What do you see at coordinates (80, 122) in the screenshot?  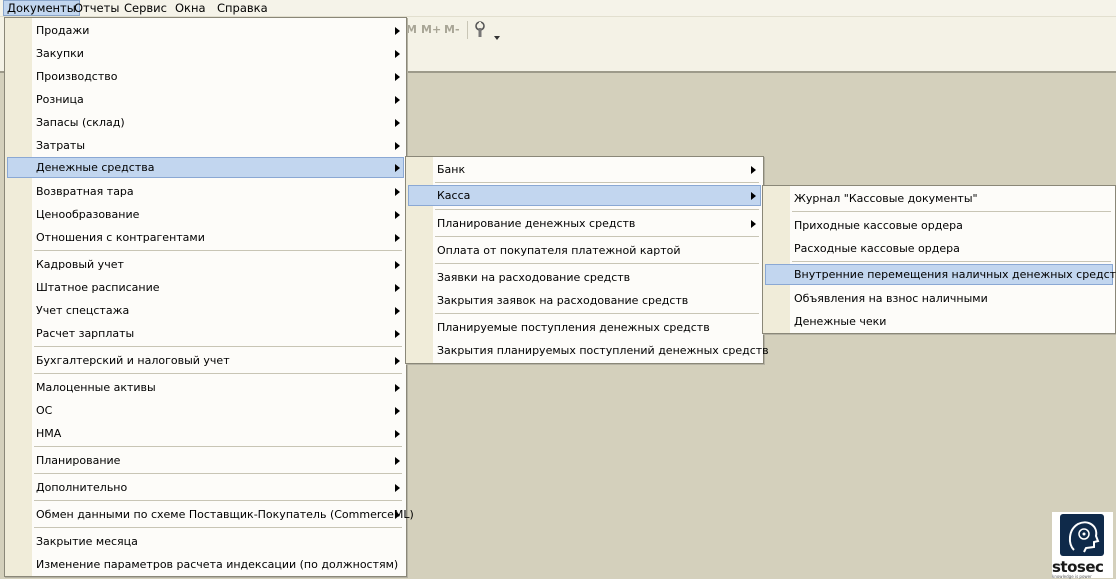 I see `menu-item-label: Запасы (склад)` at bounding box center [80, 122].